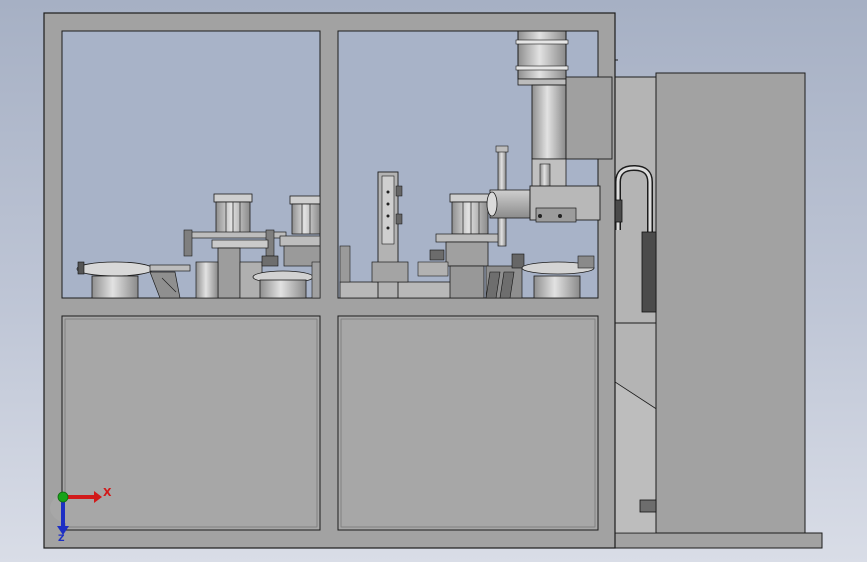 The width and height of the screenshot is (867, 562). Describe the element at coordinates (468, 423) in the screenshot. I see `lower-right-door` at that location.